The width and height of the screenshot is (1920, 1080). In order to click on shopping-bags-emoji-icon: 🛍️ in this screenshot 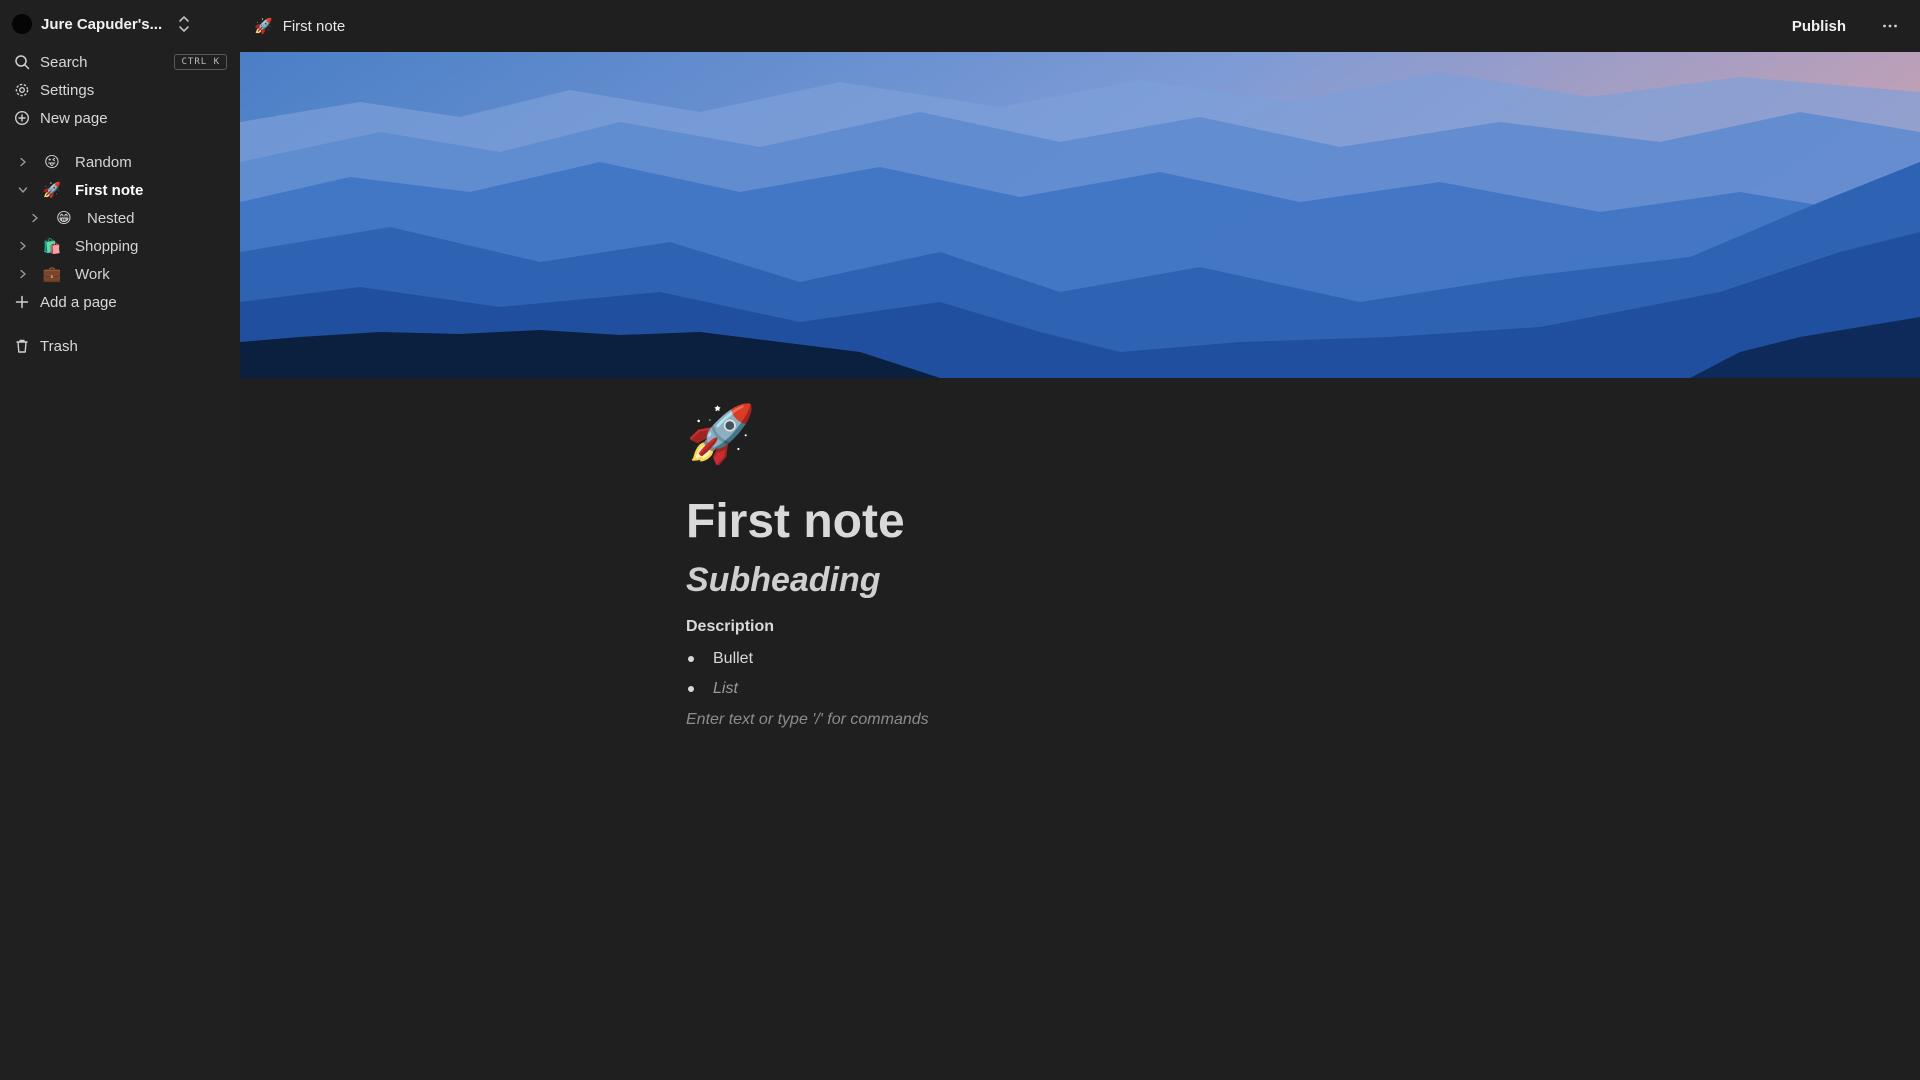, I will do `click(52, 246)`.